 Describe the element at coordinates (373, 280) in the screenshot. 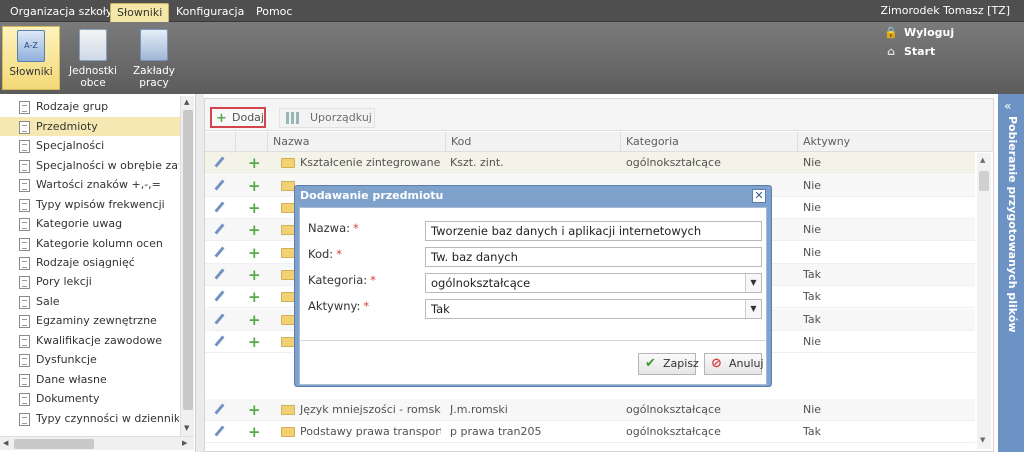

I see `required-mark: *` at that location.